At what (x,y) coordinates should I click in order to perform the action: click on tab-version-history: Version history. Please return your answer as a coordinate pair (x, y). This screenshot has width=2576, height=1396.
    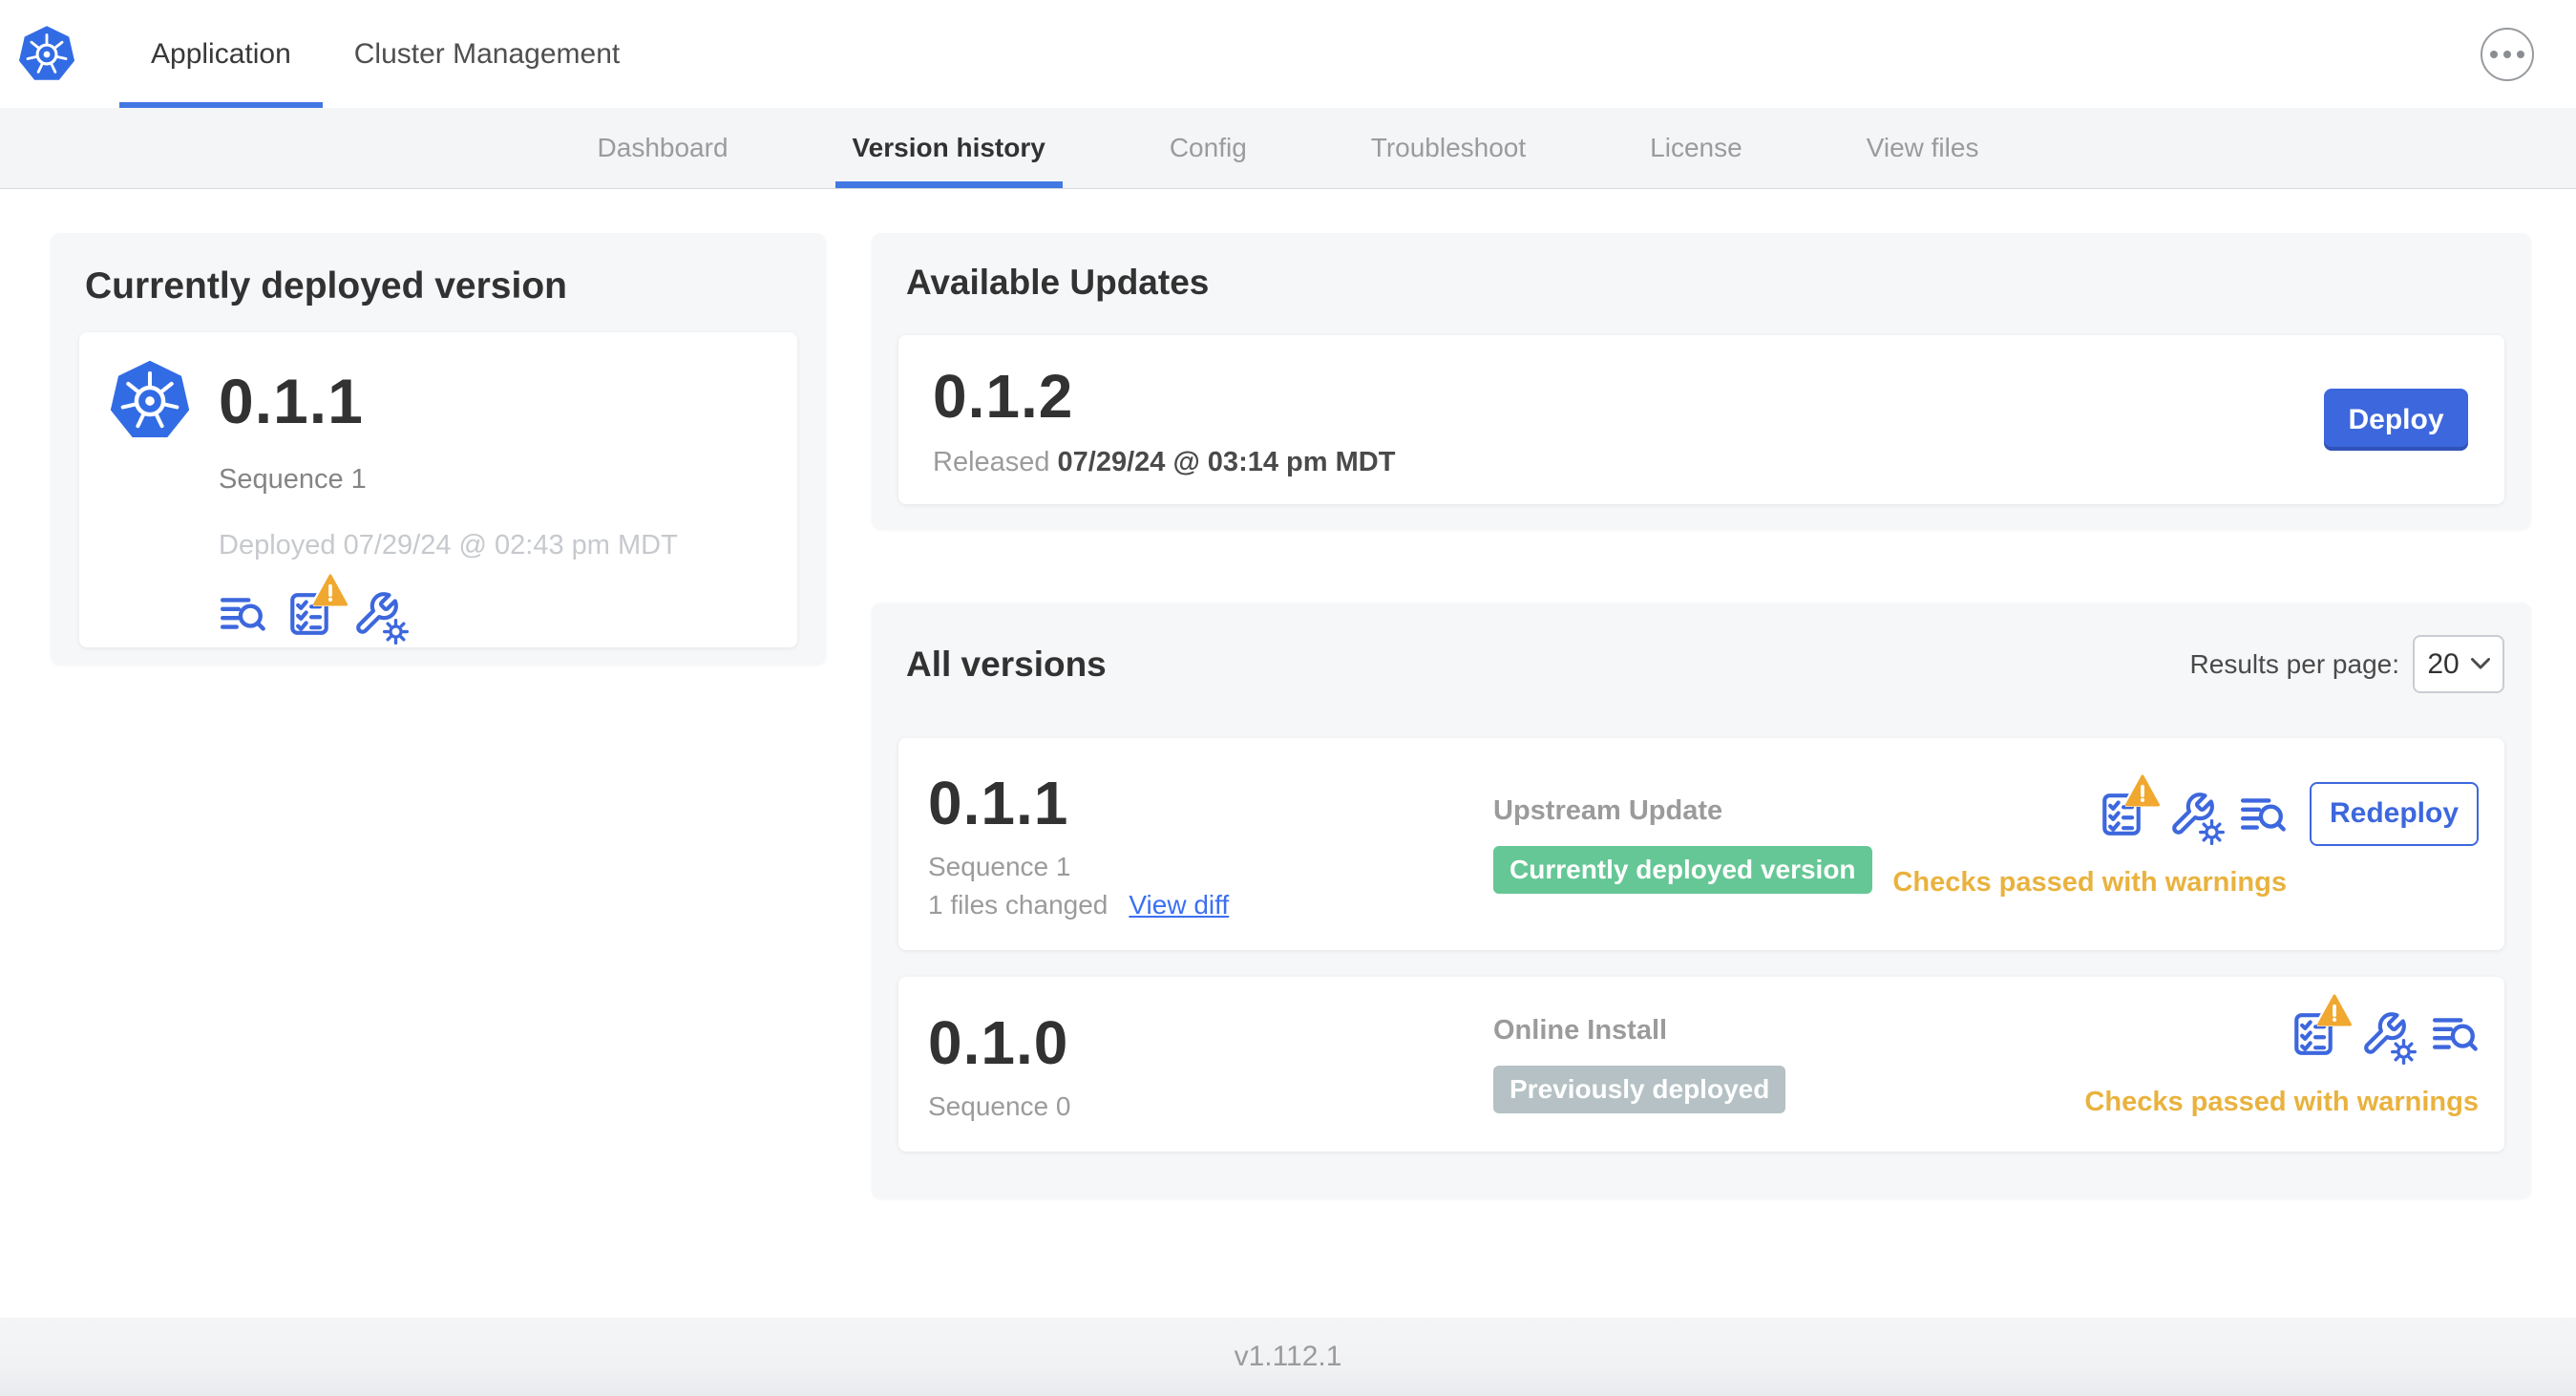
    Looking at the image, I should click on (948, 148).